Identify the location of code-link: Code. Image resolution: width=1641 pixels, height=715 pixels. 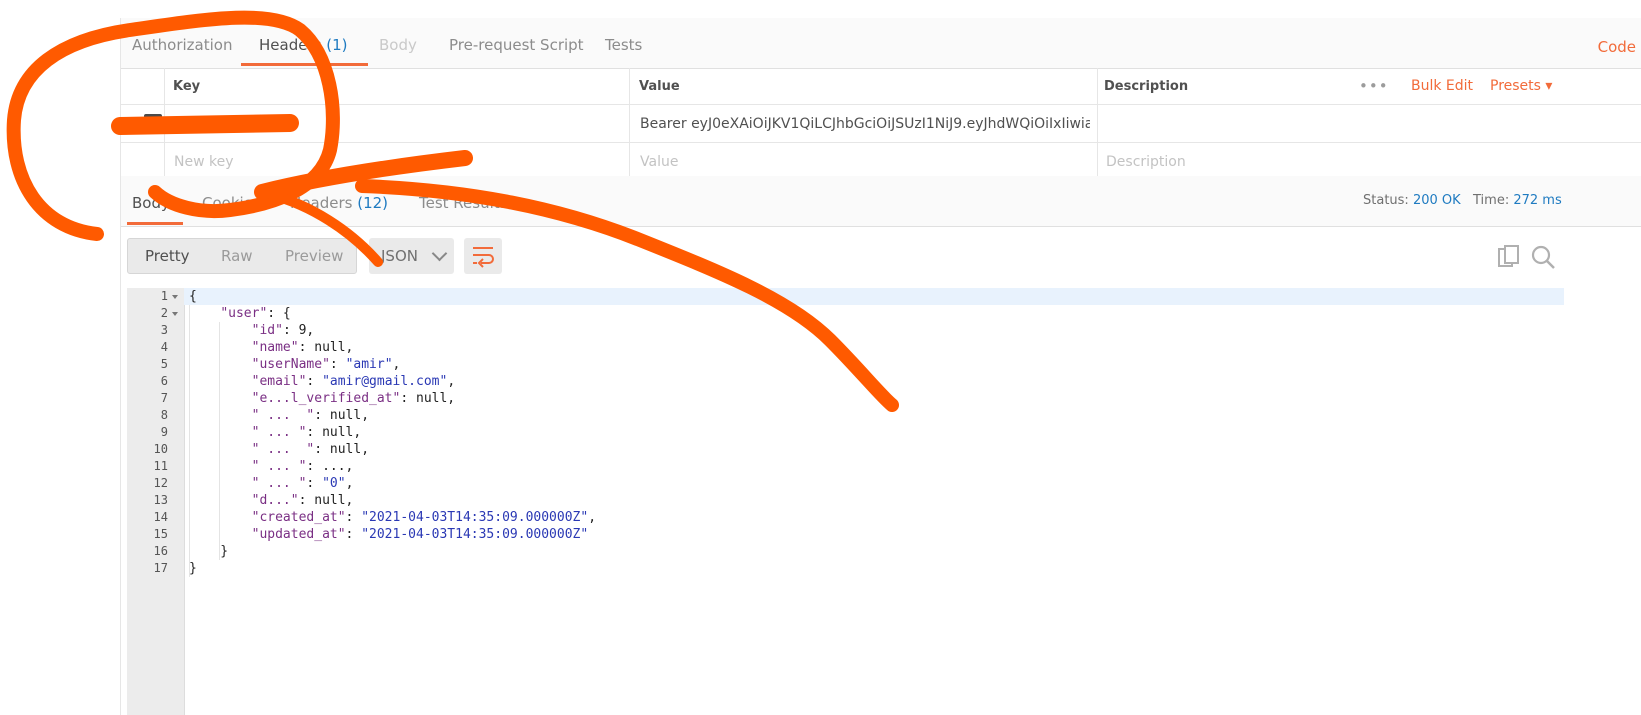
(1617, 47).